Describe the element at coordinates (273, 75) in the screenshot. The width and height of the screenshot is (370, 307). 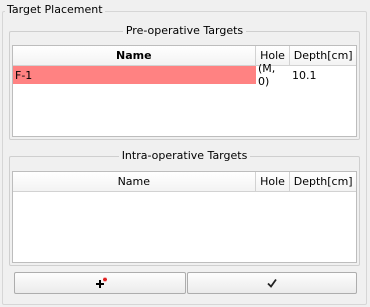
I see `cell-hole: (M, 0)` at that location.